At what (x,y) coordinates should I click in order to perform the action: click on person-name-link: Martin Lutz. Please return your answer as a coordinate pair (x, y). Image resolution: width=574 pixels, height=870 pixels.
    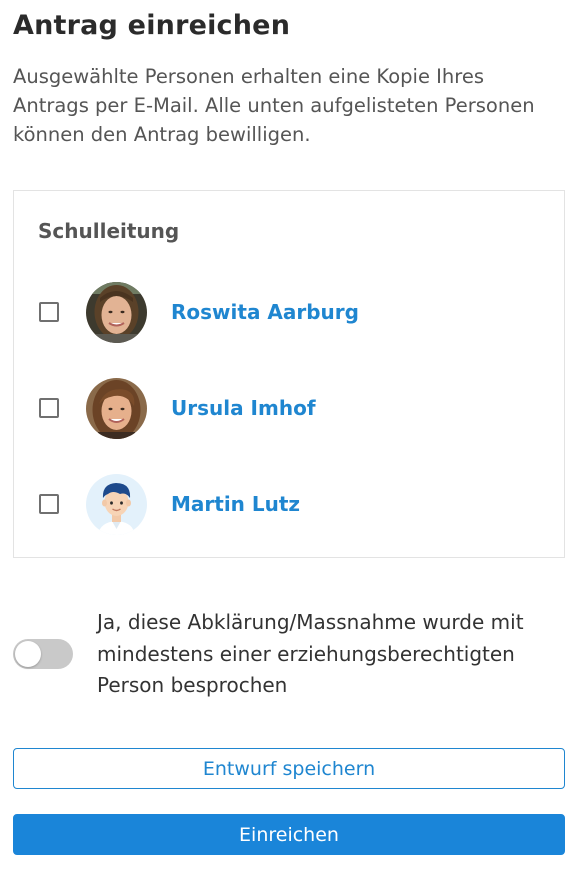
    Looking at the image, I should click on (235, 504).